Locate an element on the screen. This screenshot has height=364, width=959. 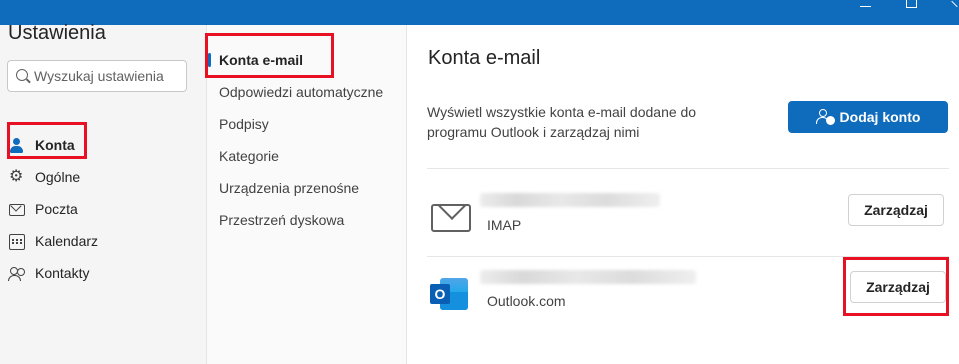
people-icon is located at coordinates (17, 273).